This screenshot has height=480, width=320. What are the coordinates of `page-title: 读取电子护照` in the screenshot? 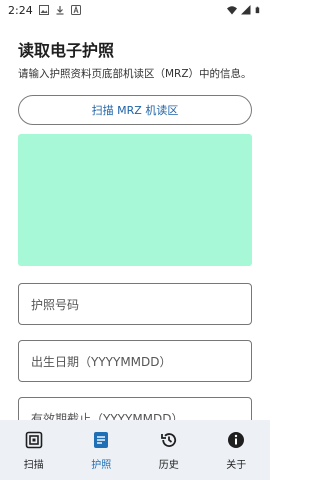 It's located at (66, 50).